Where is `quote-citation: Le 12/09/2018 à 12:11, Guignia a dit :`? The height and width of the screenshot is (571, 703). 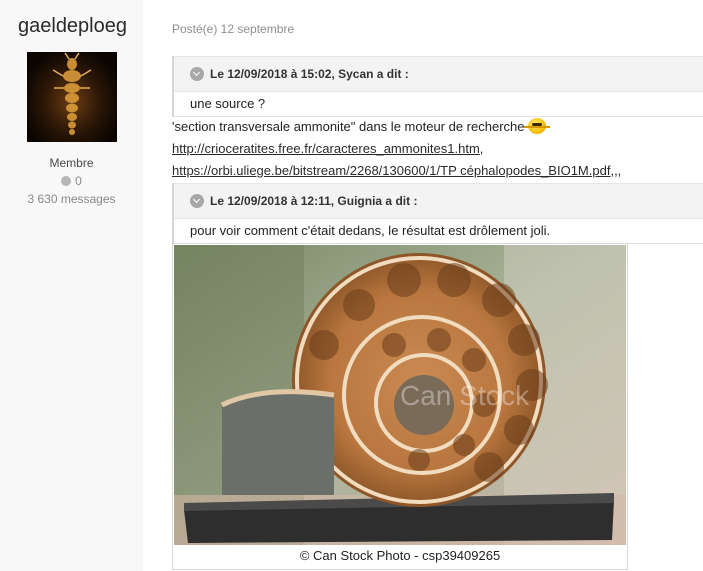 quote-citation: Le 12/09/2018 à 12:11, Guignia a dit : is located at coordinates (314, 201).